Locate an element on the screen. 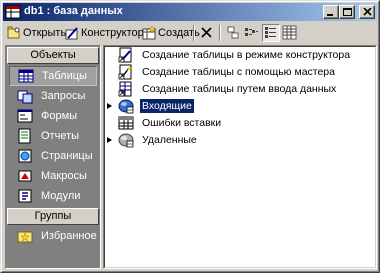 The width and height of the screenshot is (380, 273). window-title: db1 : база данных is located at coordinates (73, 11).